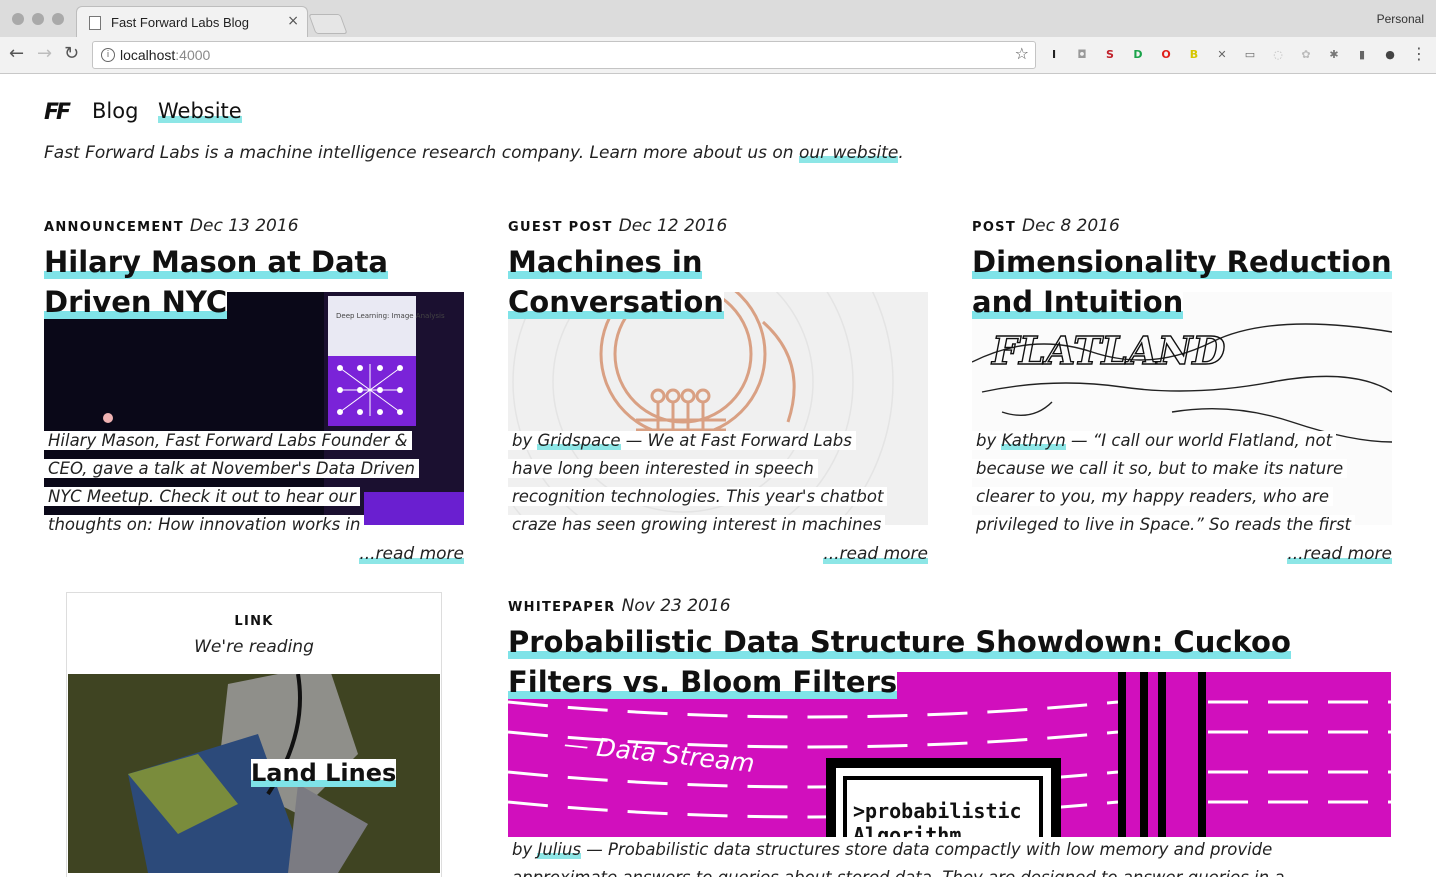 This screenshot has width=1436, height=877. What do you see at coordinates (937, 811) in the screenshot?
I see `art-box-label: >probabilistic` at bounding box center [937, 811].